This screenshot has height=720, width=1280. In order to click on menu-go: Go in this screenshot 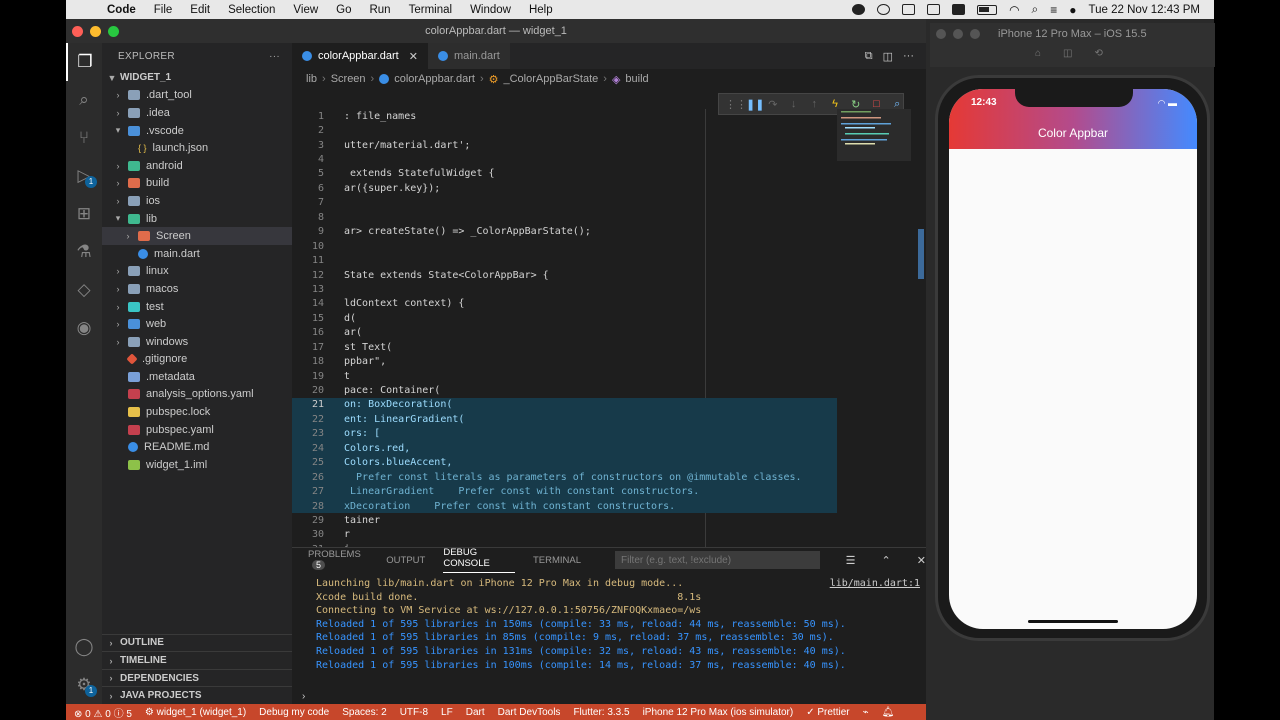, I will do `click(343, 10)`.